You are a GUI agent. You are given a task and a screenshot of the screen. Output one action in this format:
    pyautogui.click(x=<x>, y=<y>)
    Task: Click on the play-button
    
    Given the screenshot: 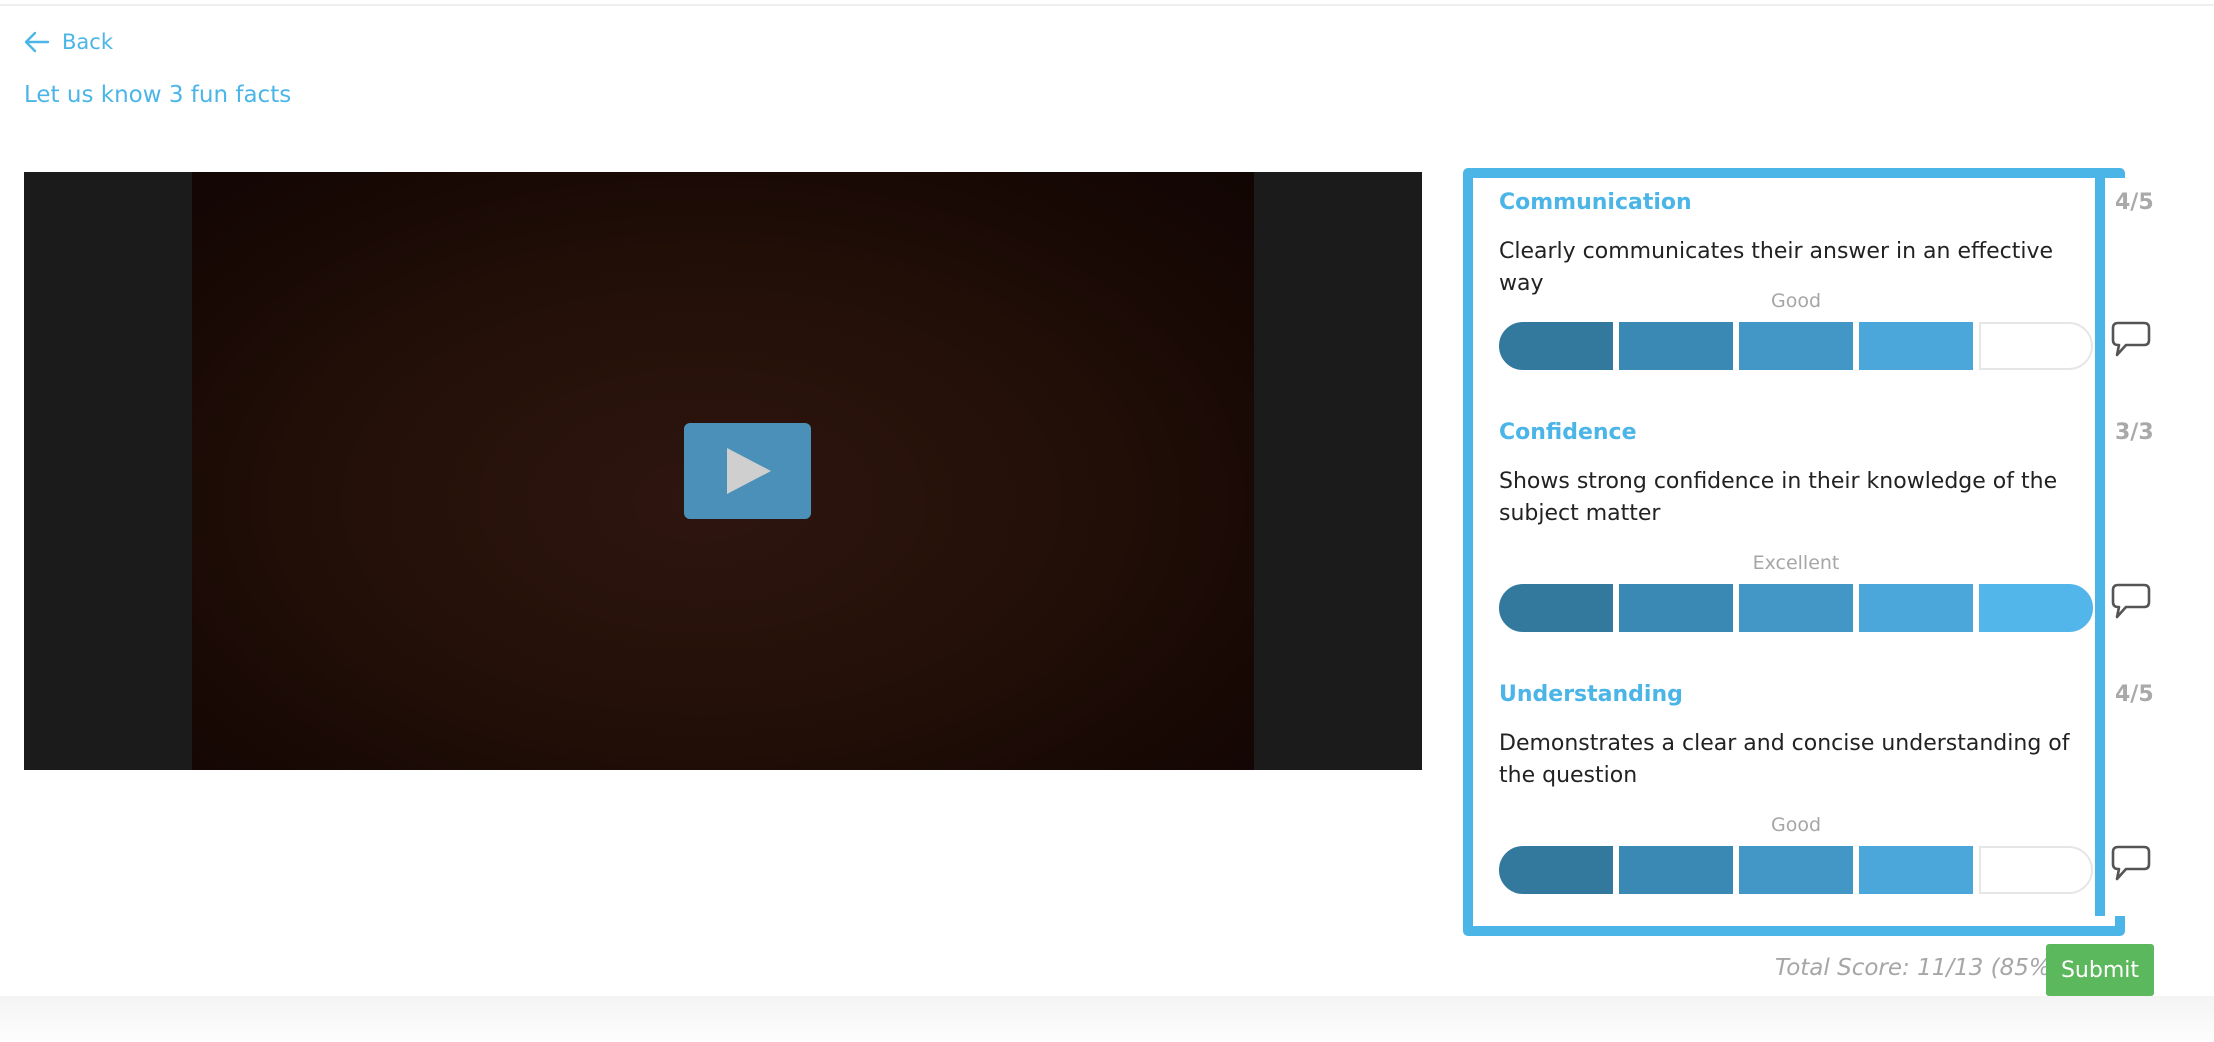 What is the action you would take?
    pyautogui.click(x=747, y=471)
    